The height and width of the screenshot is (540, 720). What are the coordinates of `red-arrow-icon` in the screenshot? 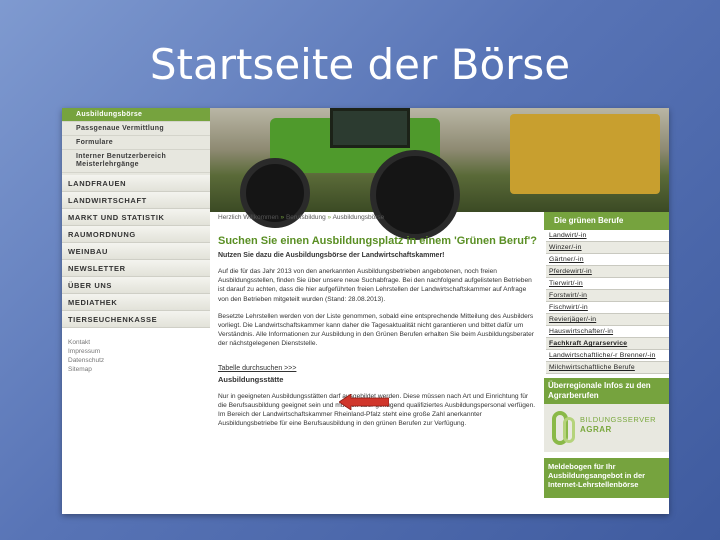 It's located at (364, 402).